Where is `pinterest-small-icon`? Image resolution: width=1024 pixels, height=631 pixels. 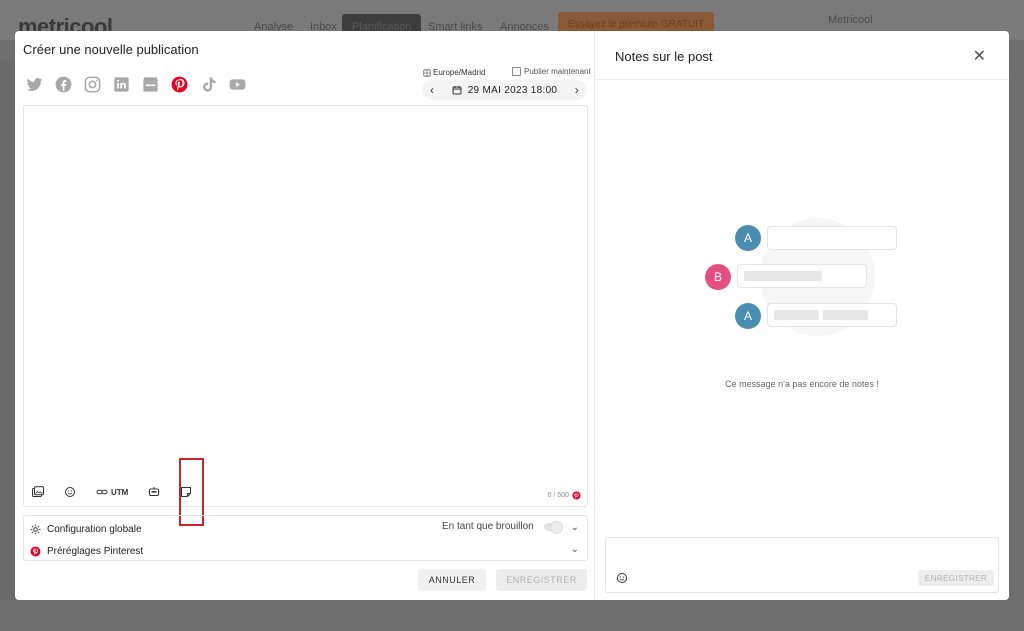
pinterest-small-icon is located at coordinates (576, 495).